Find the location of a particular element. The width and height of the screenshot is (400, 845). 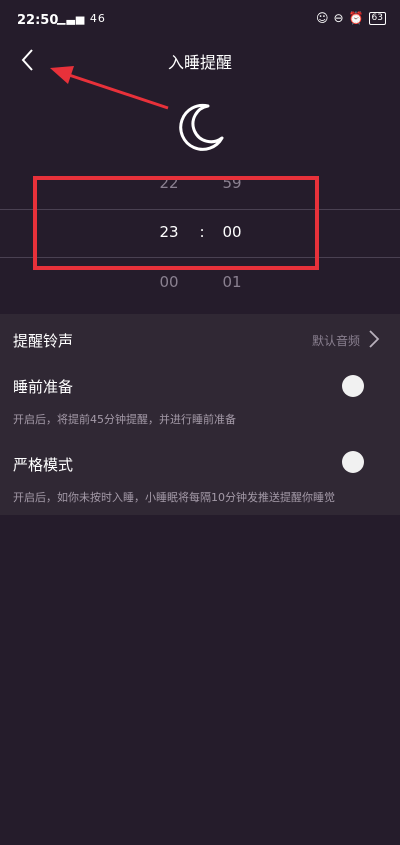

chevron-right-icon is located at coordinates (374, 339).